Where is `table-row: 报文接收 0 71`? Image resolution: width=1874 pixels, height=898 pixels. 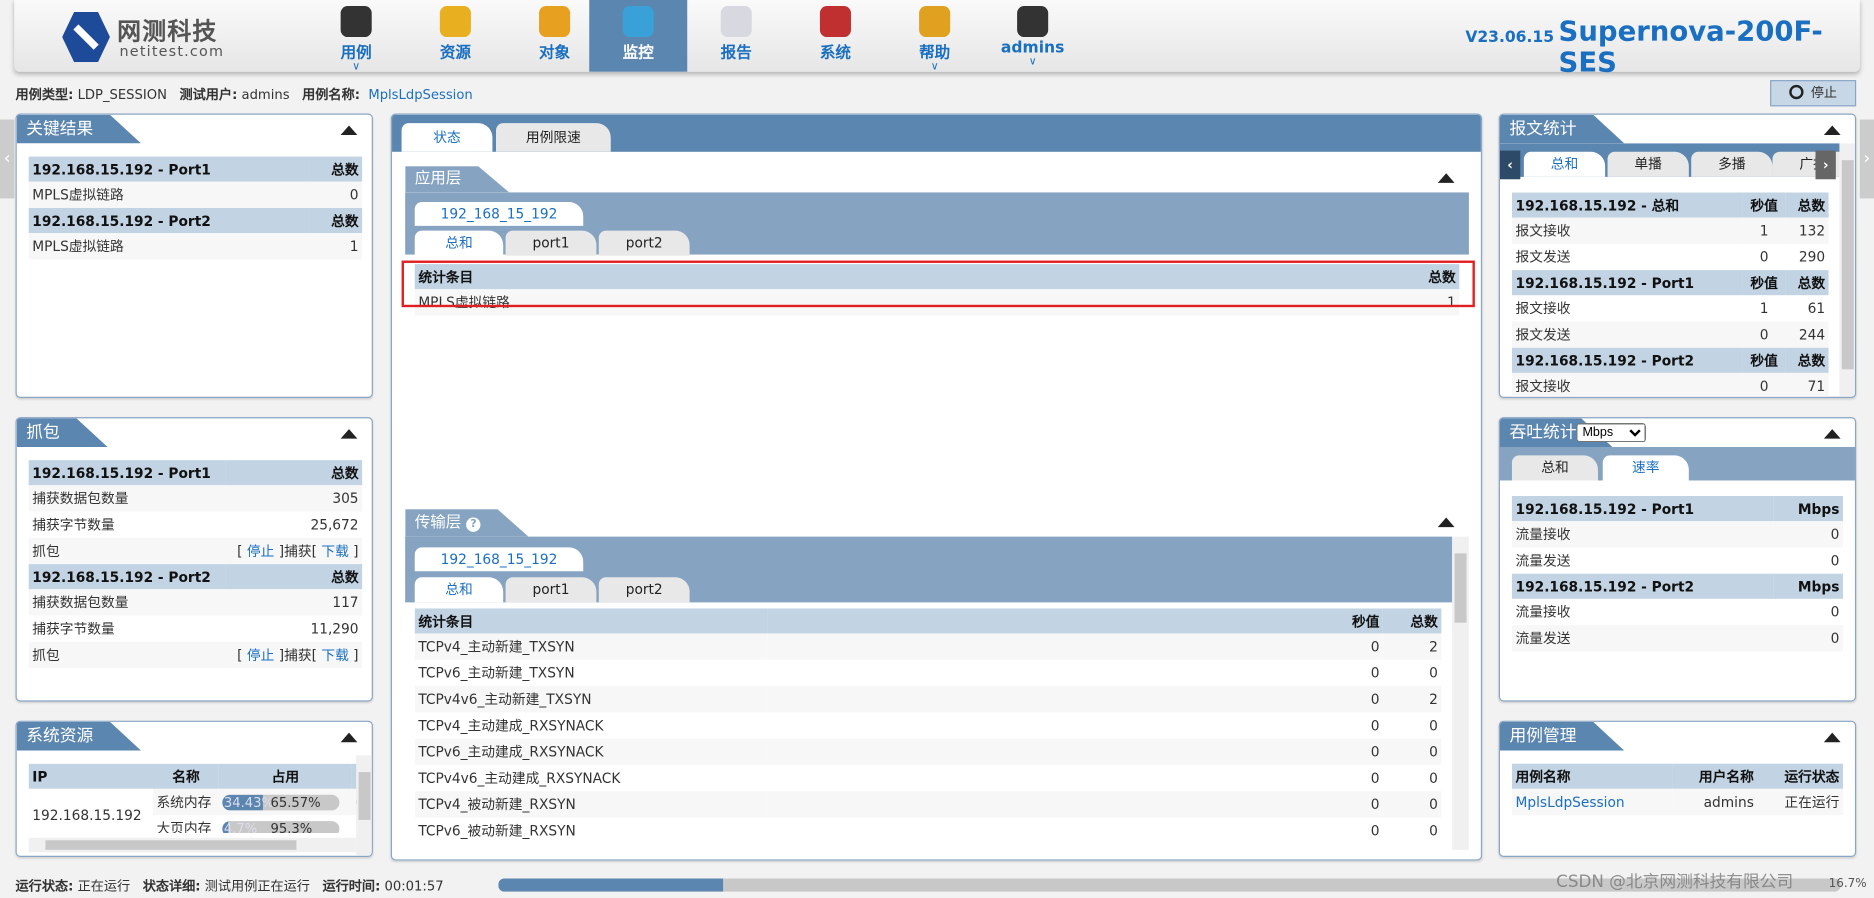
table-row: 报文接收 0 71 is located at coordinates (1670, 384).